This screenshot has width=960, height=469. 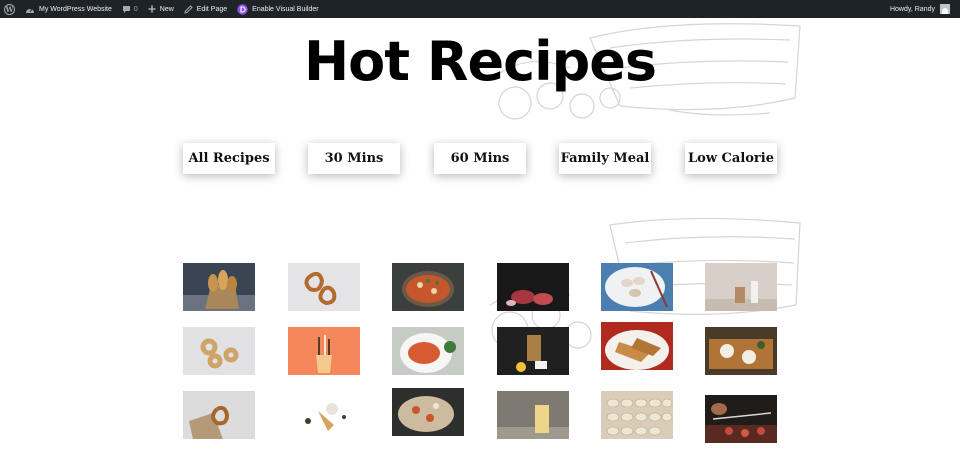 I want to click on visual-builder-link: Enable Visual Builder, so click(x=277, y=9).